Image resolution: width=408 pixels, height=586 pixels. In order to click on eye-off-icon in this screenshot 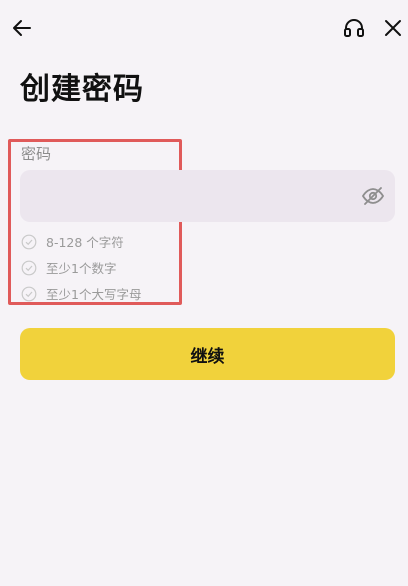, I will do `click(373, 196)`.